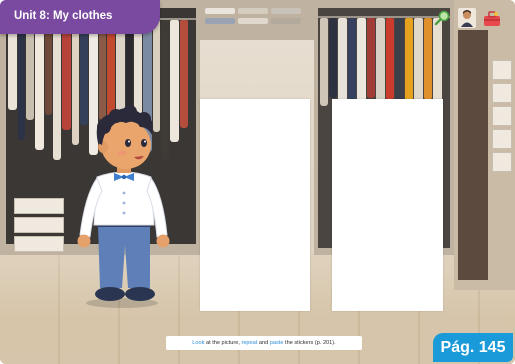  Describe the element at coordinates (309, 343) in the screenshot. I see `instruction-segment: the stickers (p. 201).` at that location.